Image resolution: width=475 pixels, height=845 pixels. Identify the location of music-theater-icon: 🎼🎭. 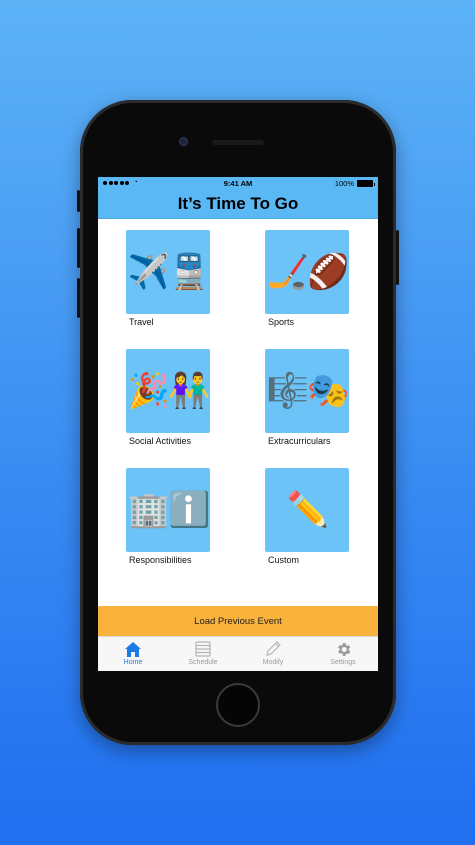
(308, 391).